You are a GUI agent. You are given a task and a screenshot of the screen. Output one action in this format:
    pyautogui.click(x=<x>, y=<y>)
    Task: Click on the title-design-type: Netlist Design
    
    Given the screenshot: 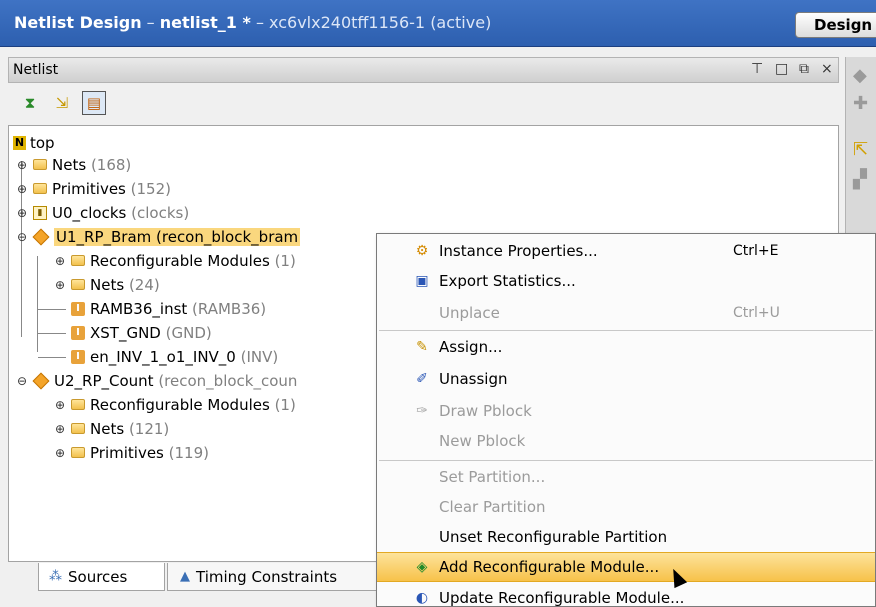 What is the action you would take?
    pyautogui.click(x=78, y=22)
    